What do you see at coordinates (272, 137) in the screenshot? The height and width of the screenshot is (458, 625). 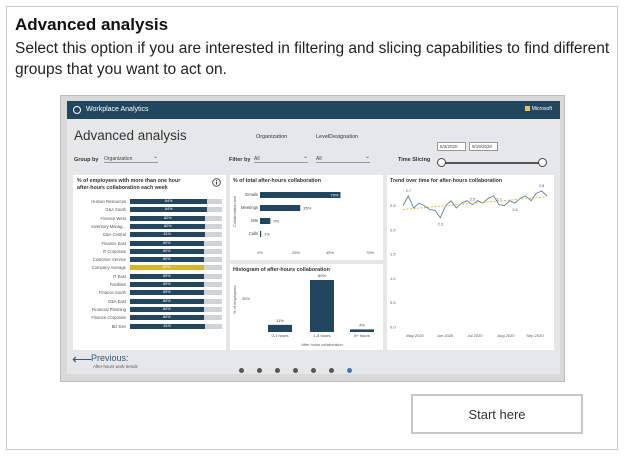 I see `organization-label: Organization` at bounding box center [272, 137].